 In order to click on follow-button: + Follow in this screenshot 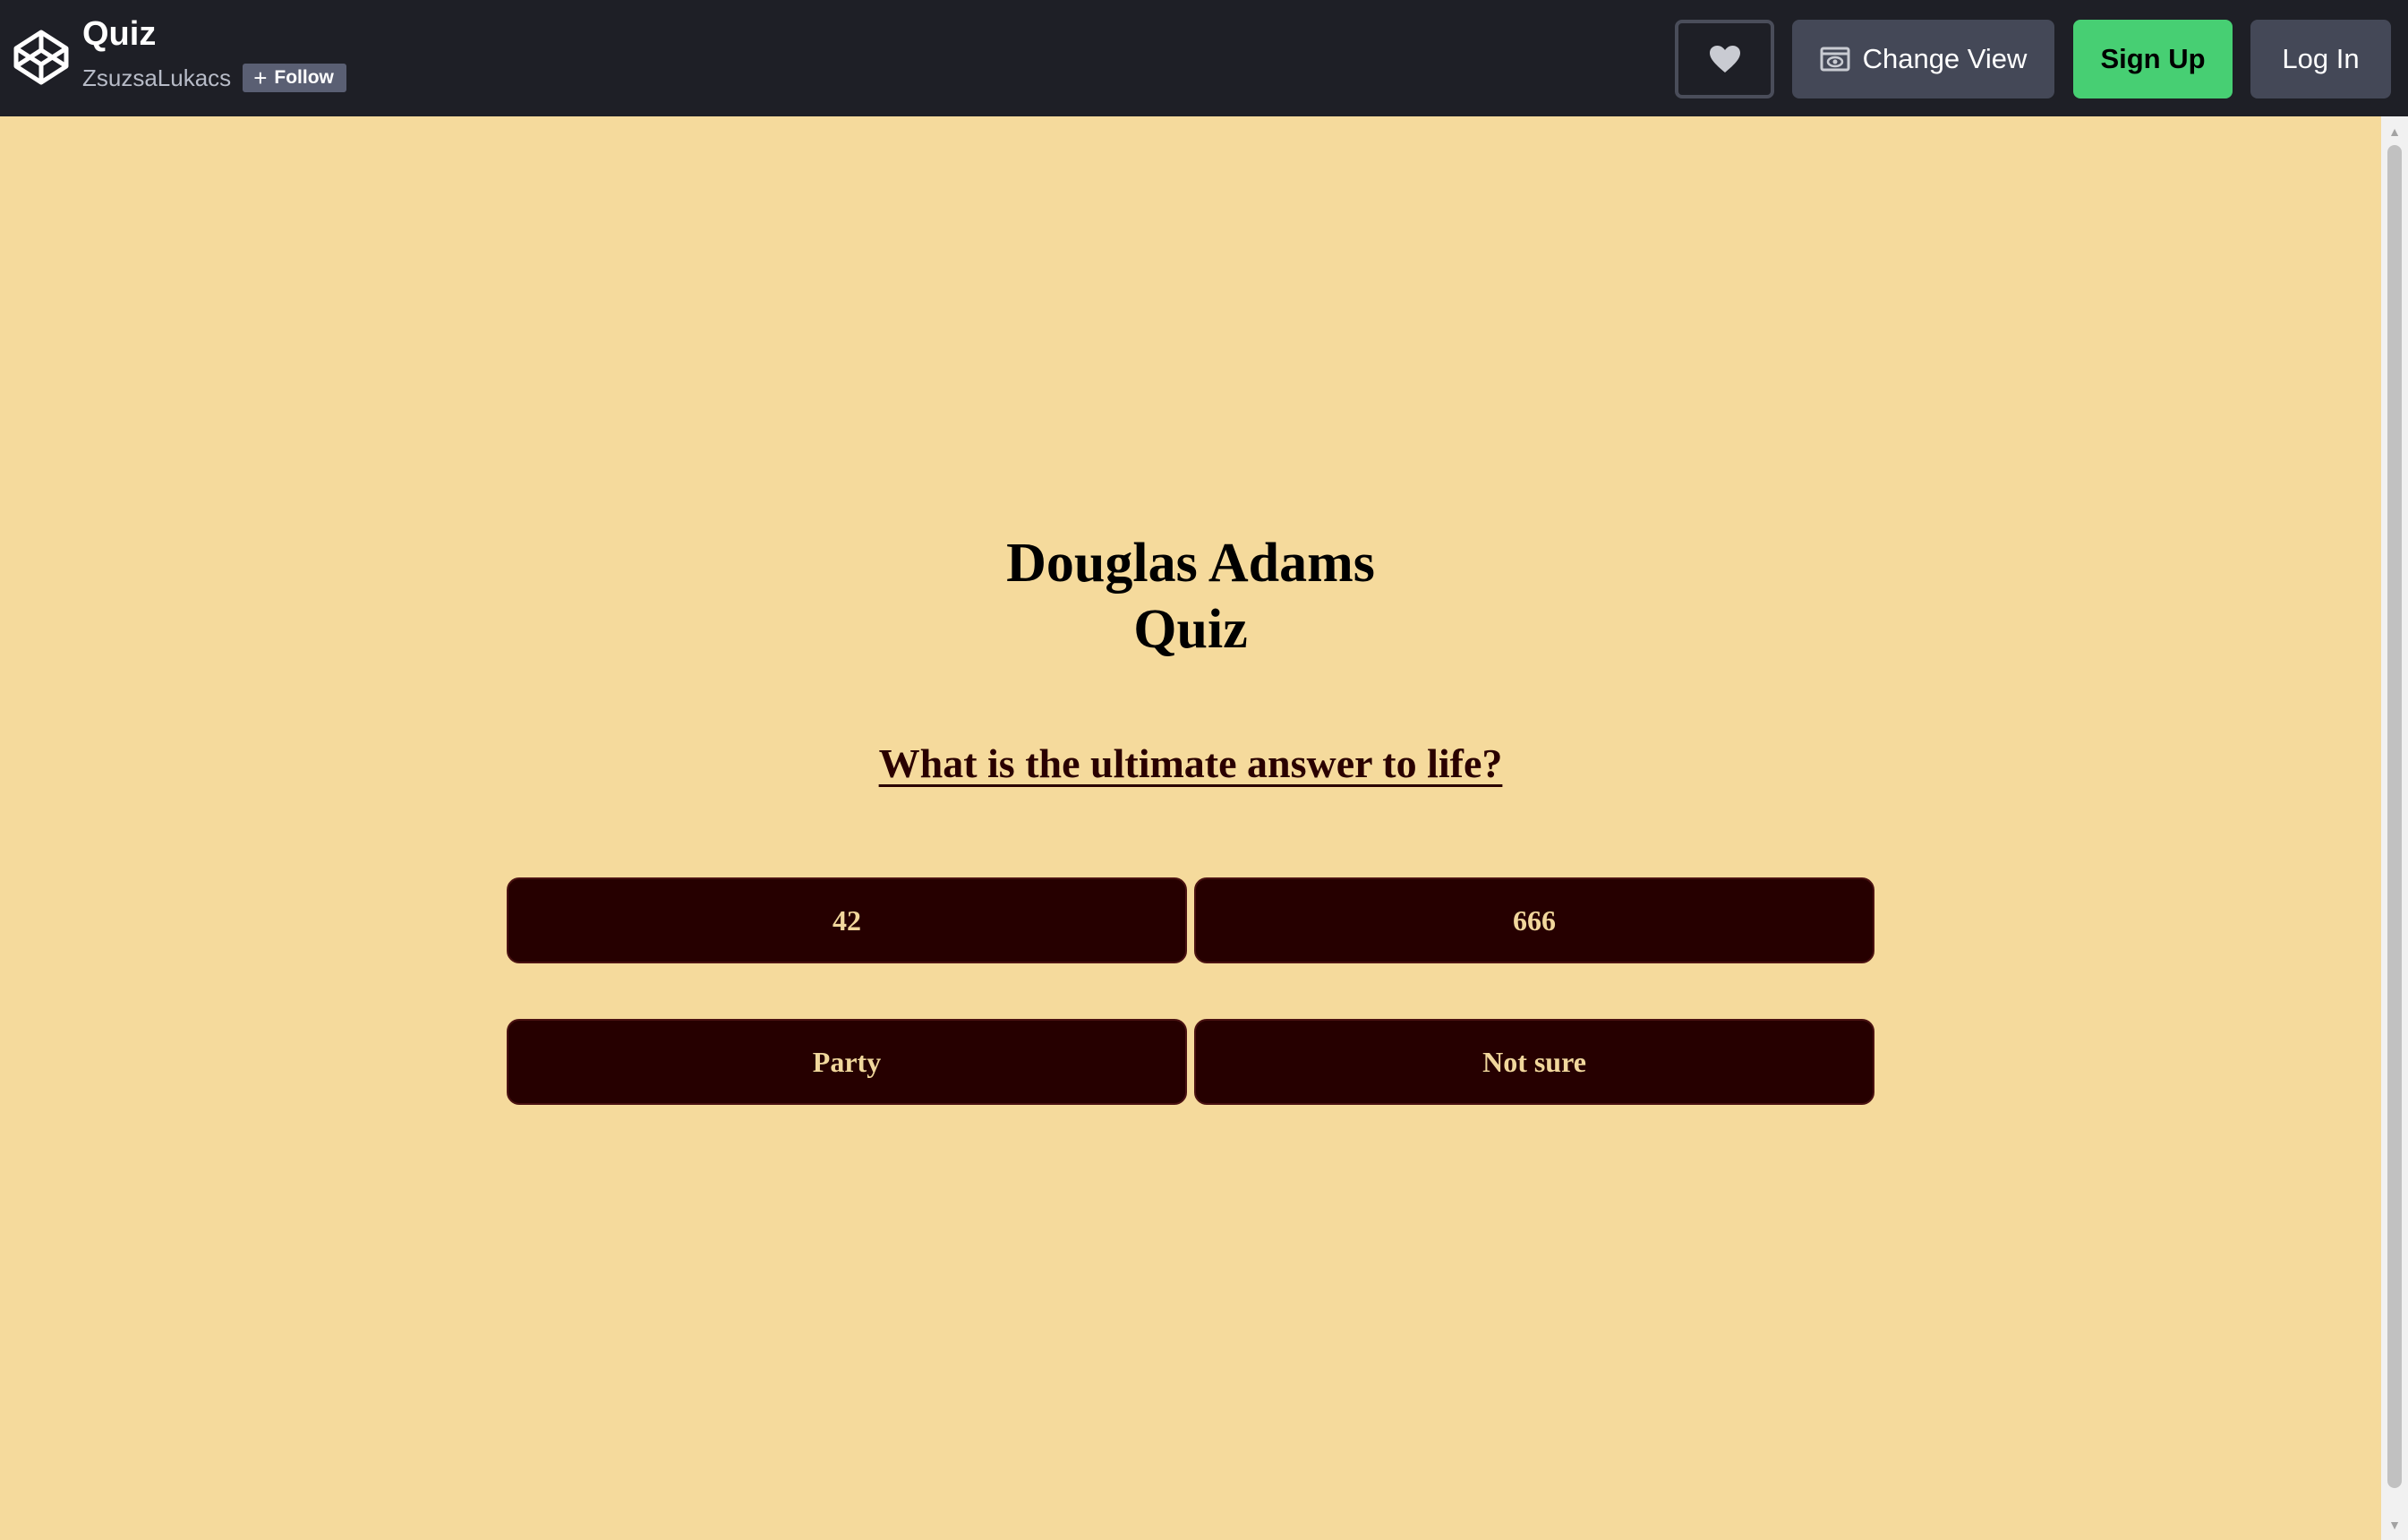, I will do `click(294, 78)`.